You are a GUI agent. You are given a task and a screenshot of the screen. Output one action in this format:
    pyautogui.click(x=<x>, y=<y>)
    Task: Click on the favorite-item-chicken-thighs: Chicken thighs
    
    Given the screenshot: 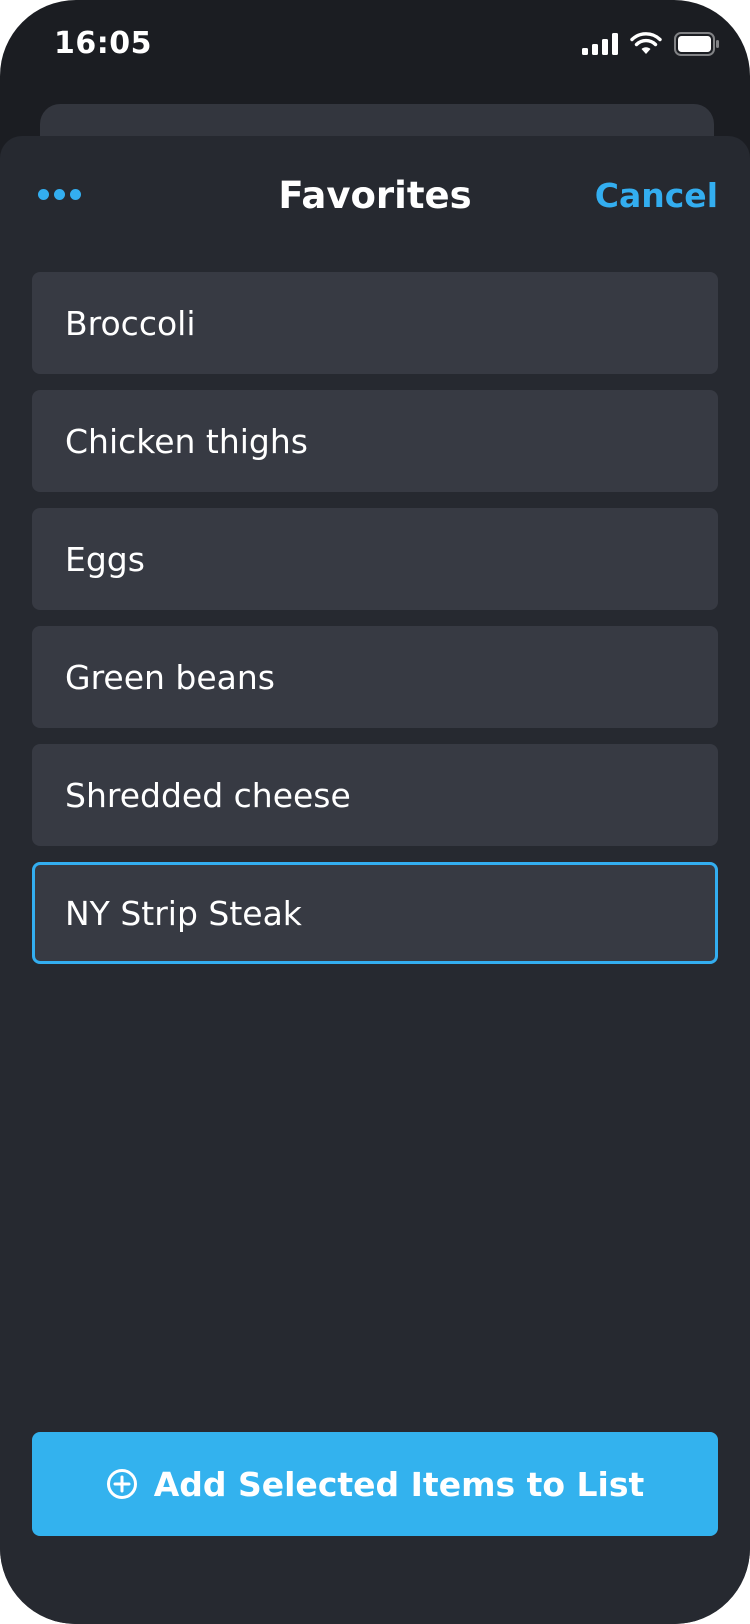 What is the action you would take?
    pyautogui.click(x=375, y=441)
    